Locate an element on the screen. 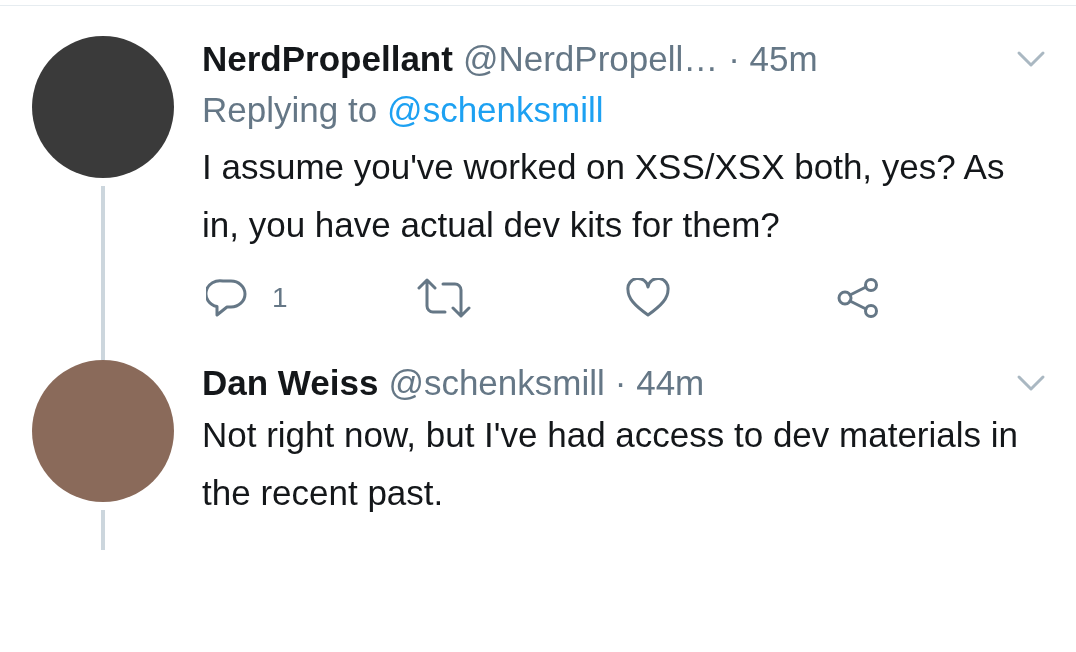 The height and width of the screenshot is (652, 1076). tweet-text: I assume you've worked on XSS/XSX both, yes? As in, you have actual dev kits for them? is located at coordinates (604, 196).